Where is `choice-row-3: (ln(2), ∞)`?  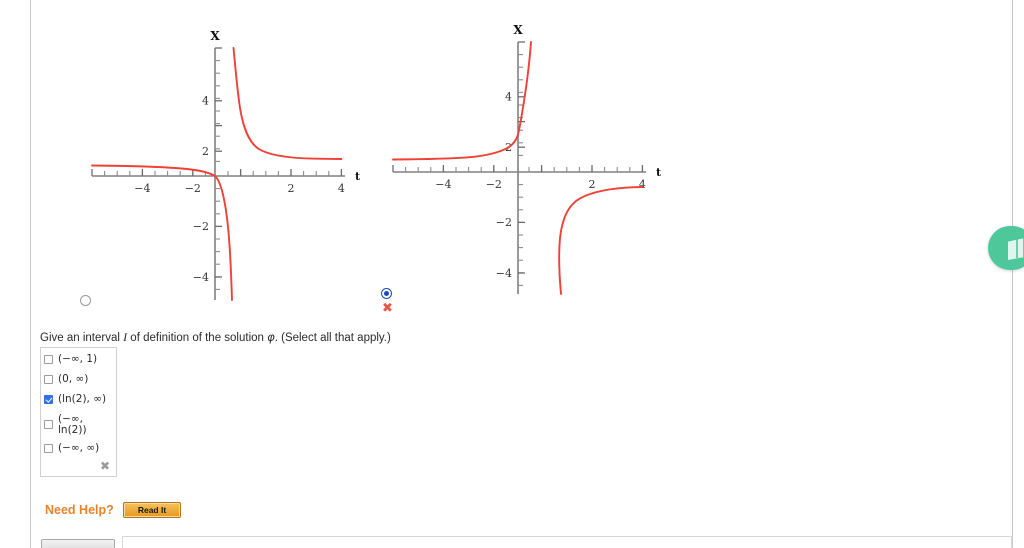
choice-row-3: (ln(2), ∞) is located at coordinates (75, 399).